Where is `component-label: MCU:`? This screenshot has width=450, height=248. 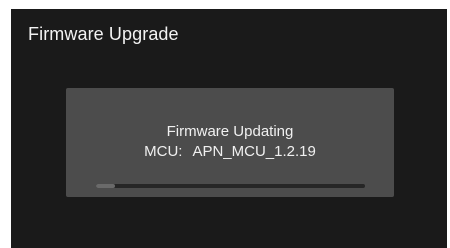
component-label: MCU: is located at coordinates (163, 151).